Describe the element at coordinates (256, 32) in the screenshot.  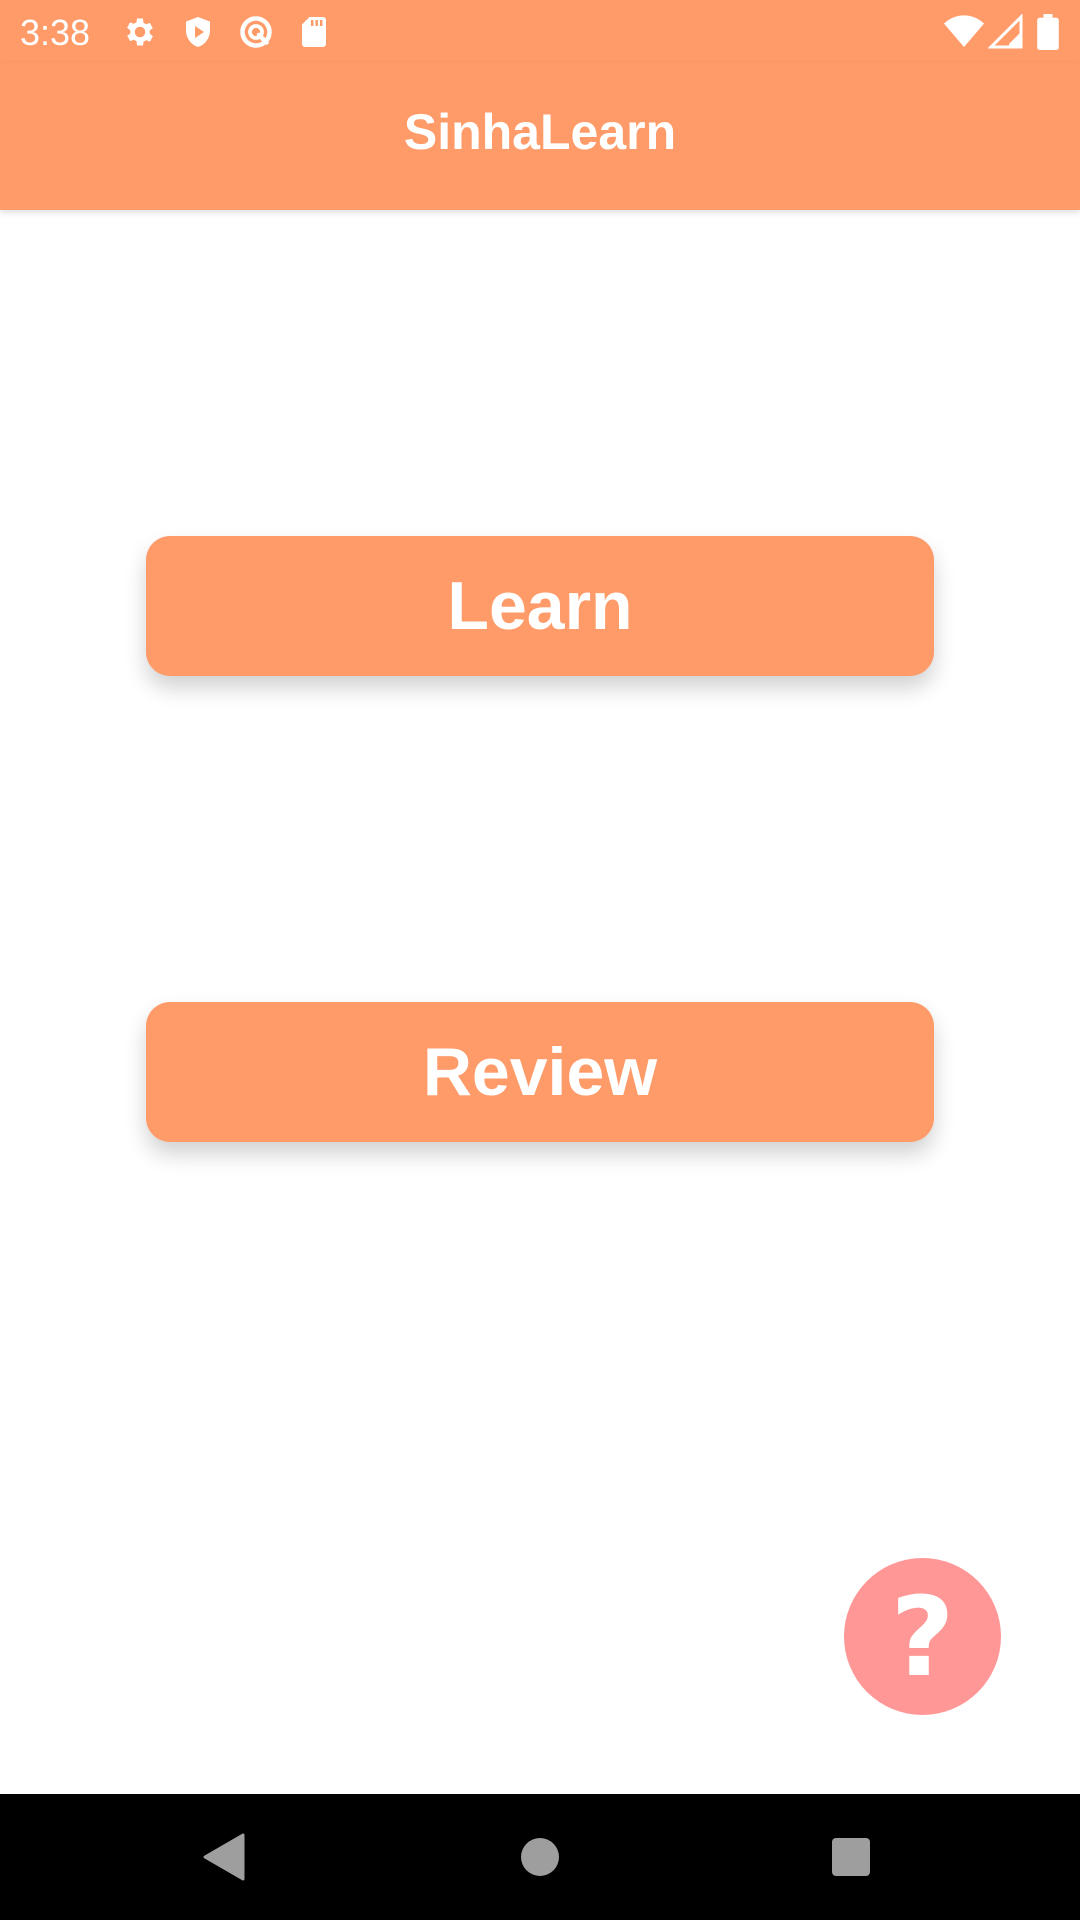
I see `sync-circle-icon` at that location.